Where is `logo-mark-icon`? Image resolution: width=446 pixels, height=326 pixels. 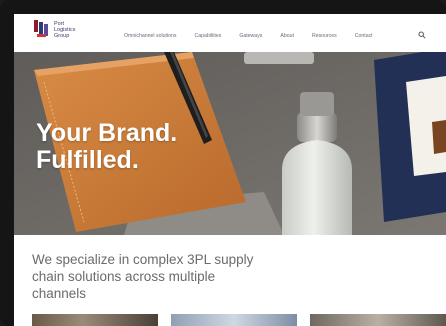
logo-mark-icon is located at coordinates (42, 30).